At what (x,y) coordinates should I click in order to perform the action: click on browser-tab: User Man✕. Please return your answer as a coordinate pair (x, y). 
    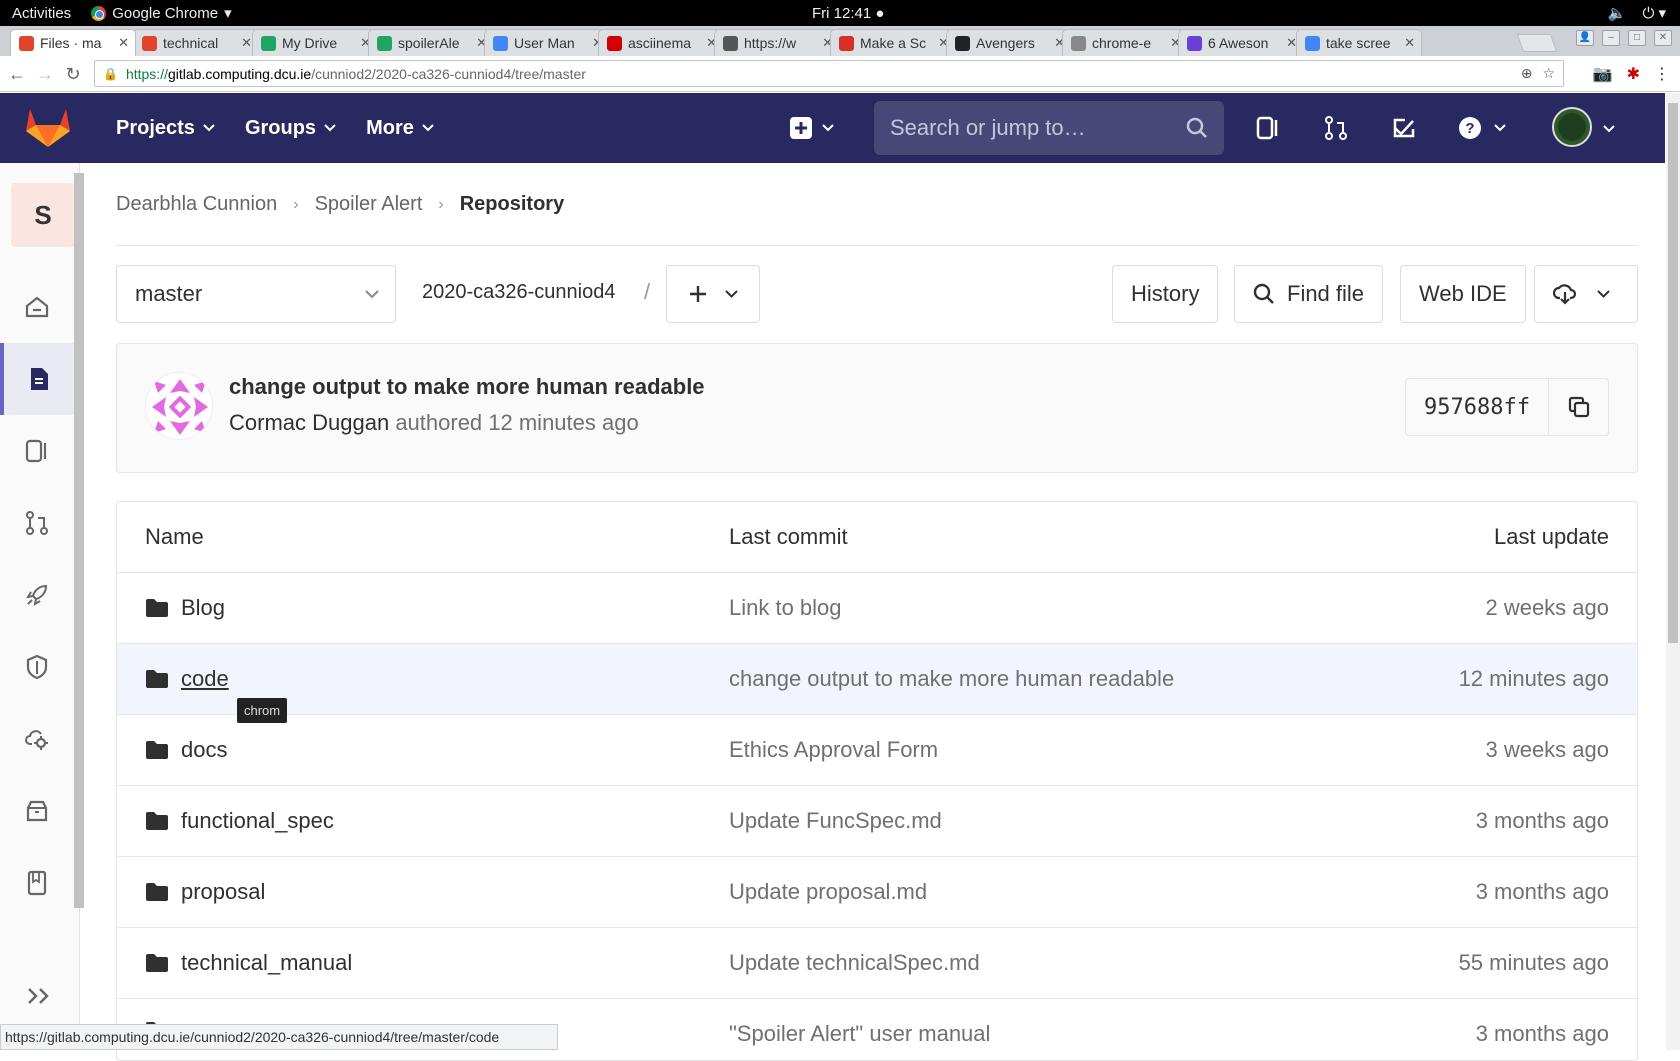
    Looking at the image, I should click on (547, 42).